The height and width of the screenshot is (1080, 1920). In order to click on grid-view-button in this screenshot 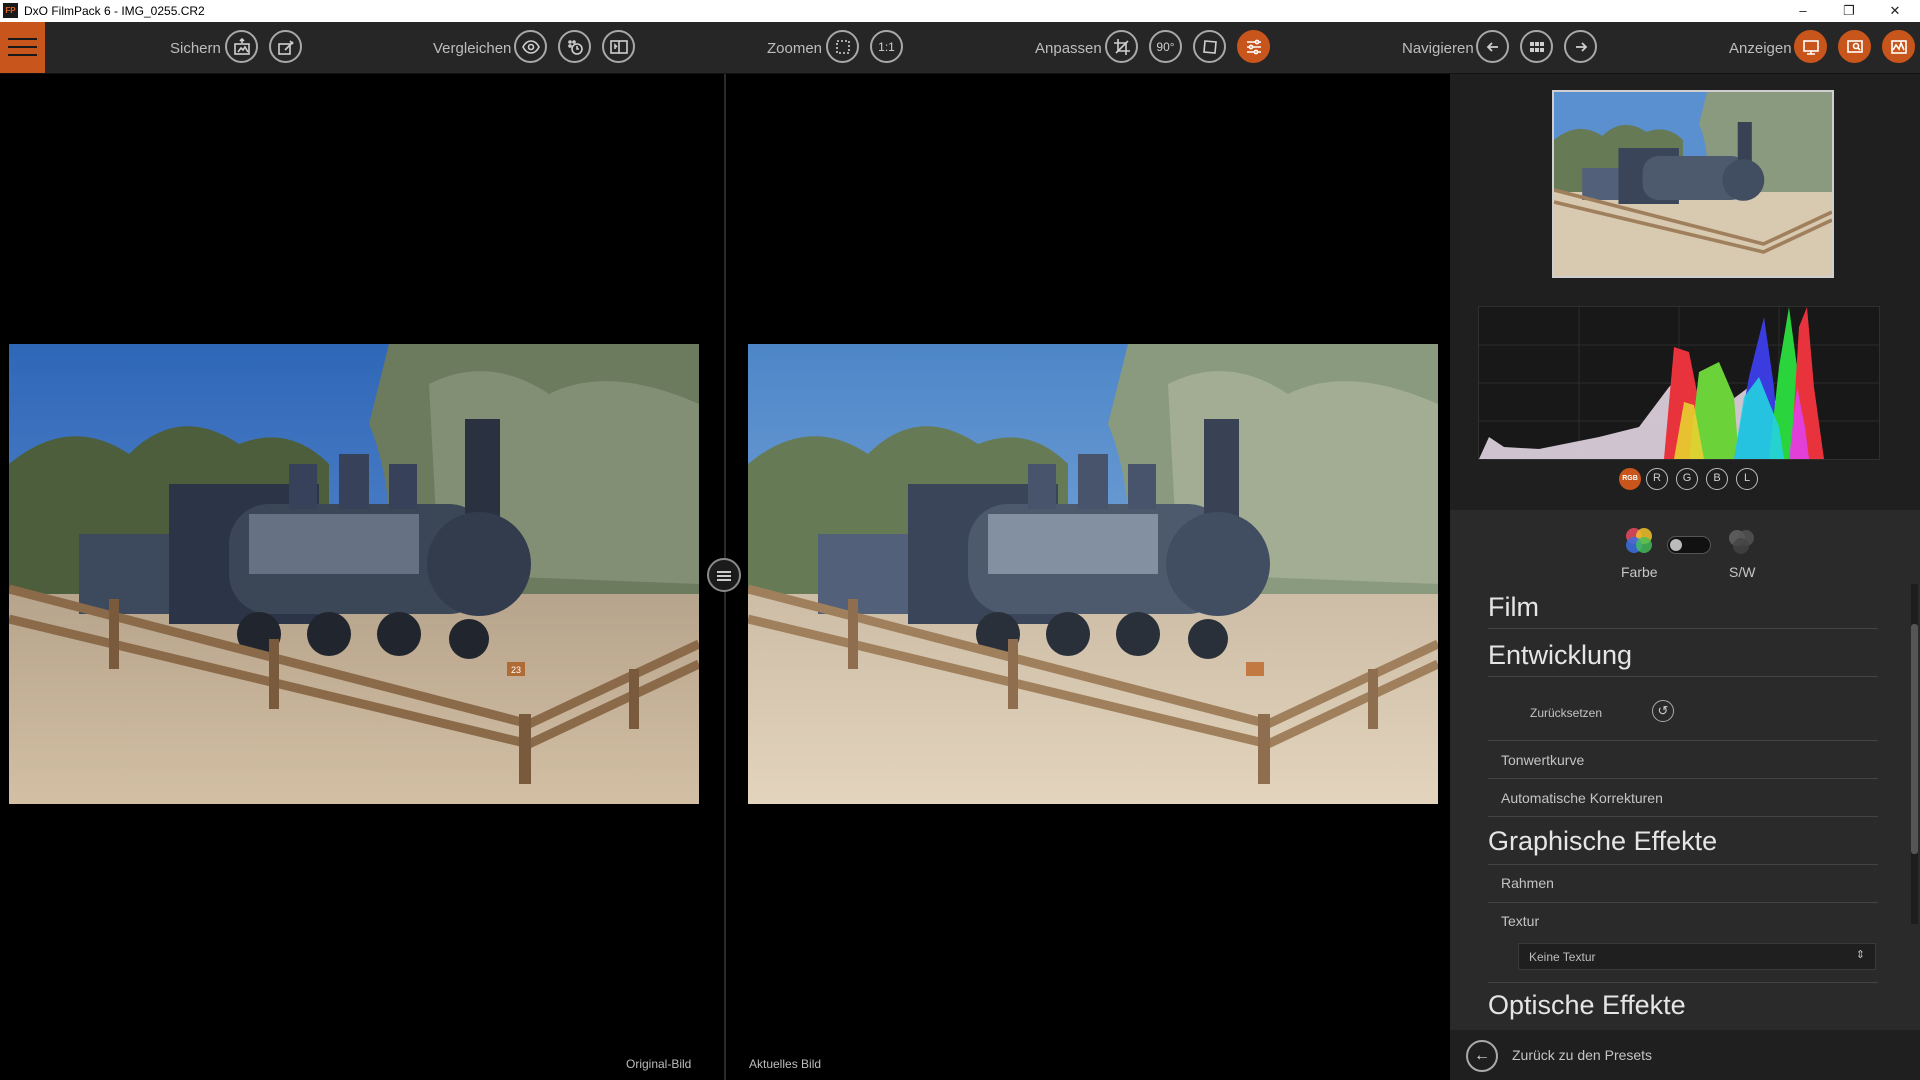, I will do `click(1536, 46)`.